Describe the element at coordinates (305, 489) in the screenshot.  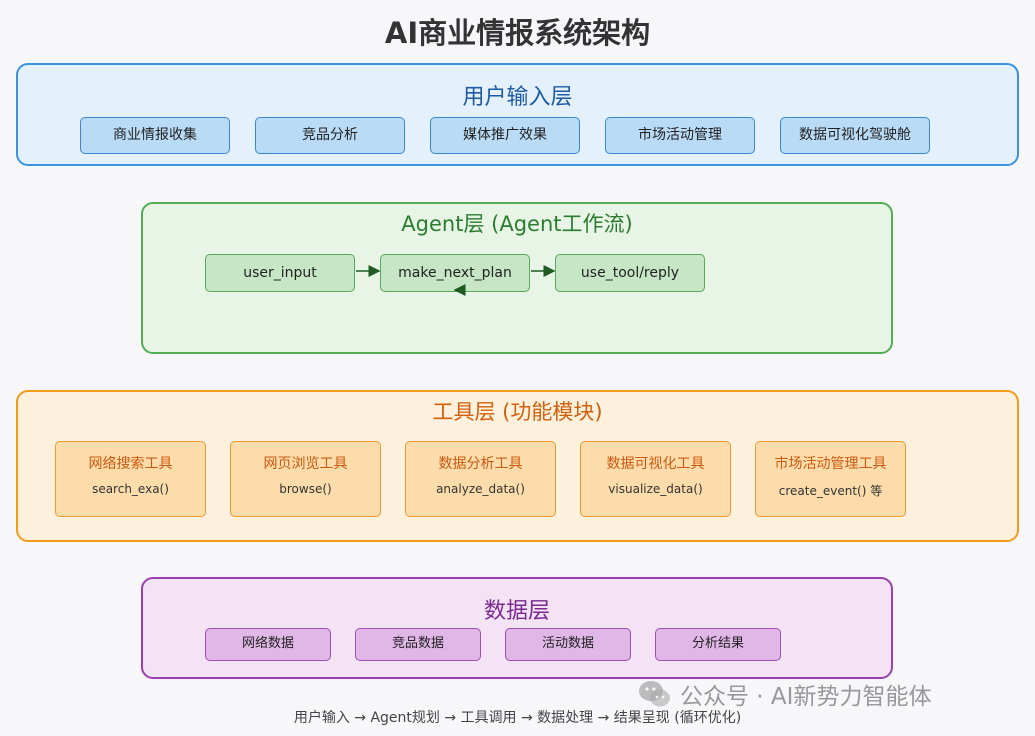
I see `tool-func: browse()` at that location.